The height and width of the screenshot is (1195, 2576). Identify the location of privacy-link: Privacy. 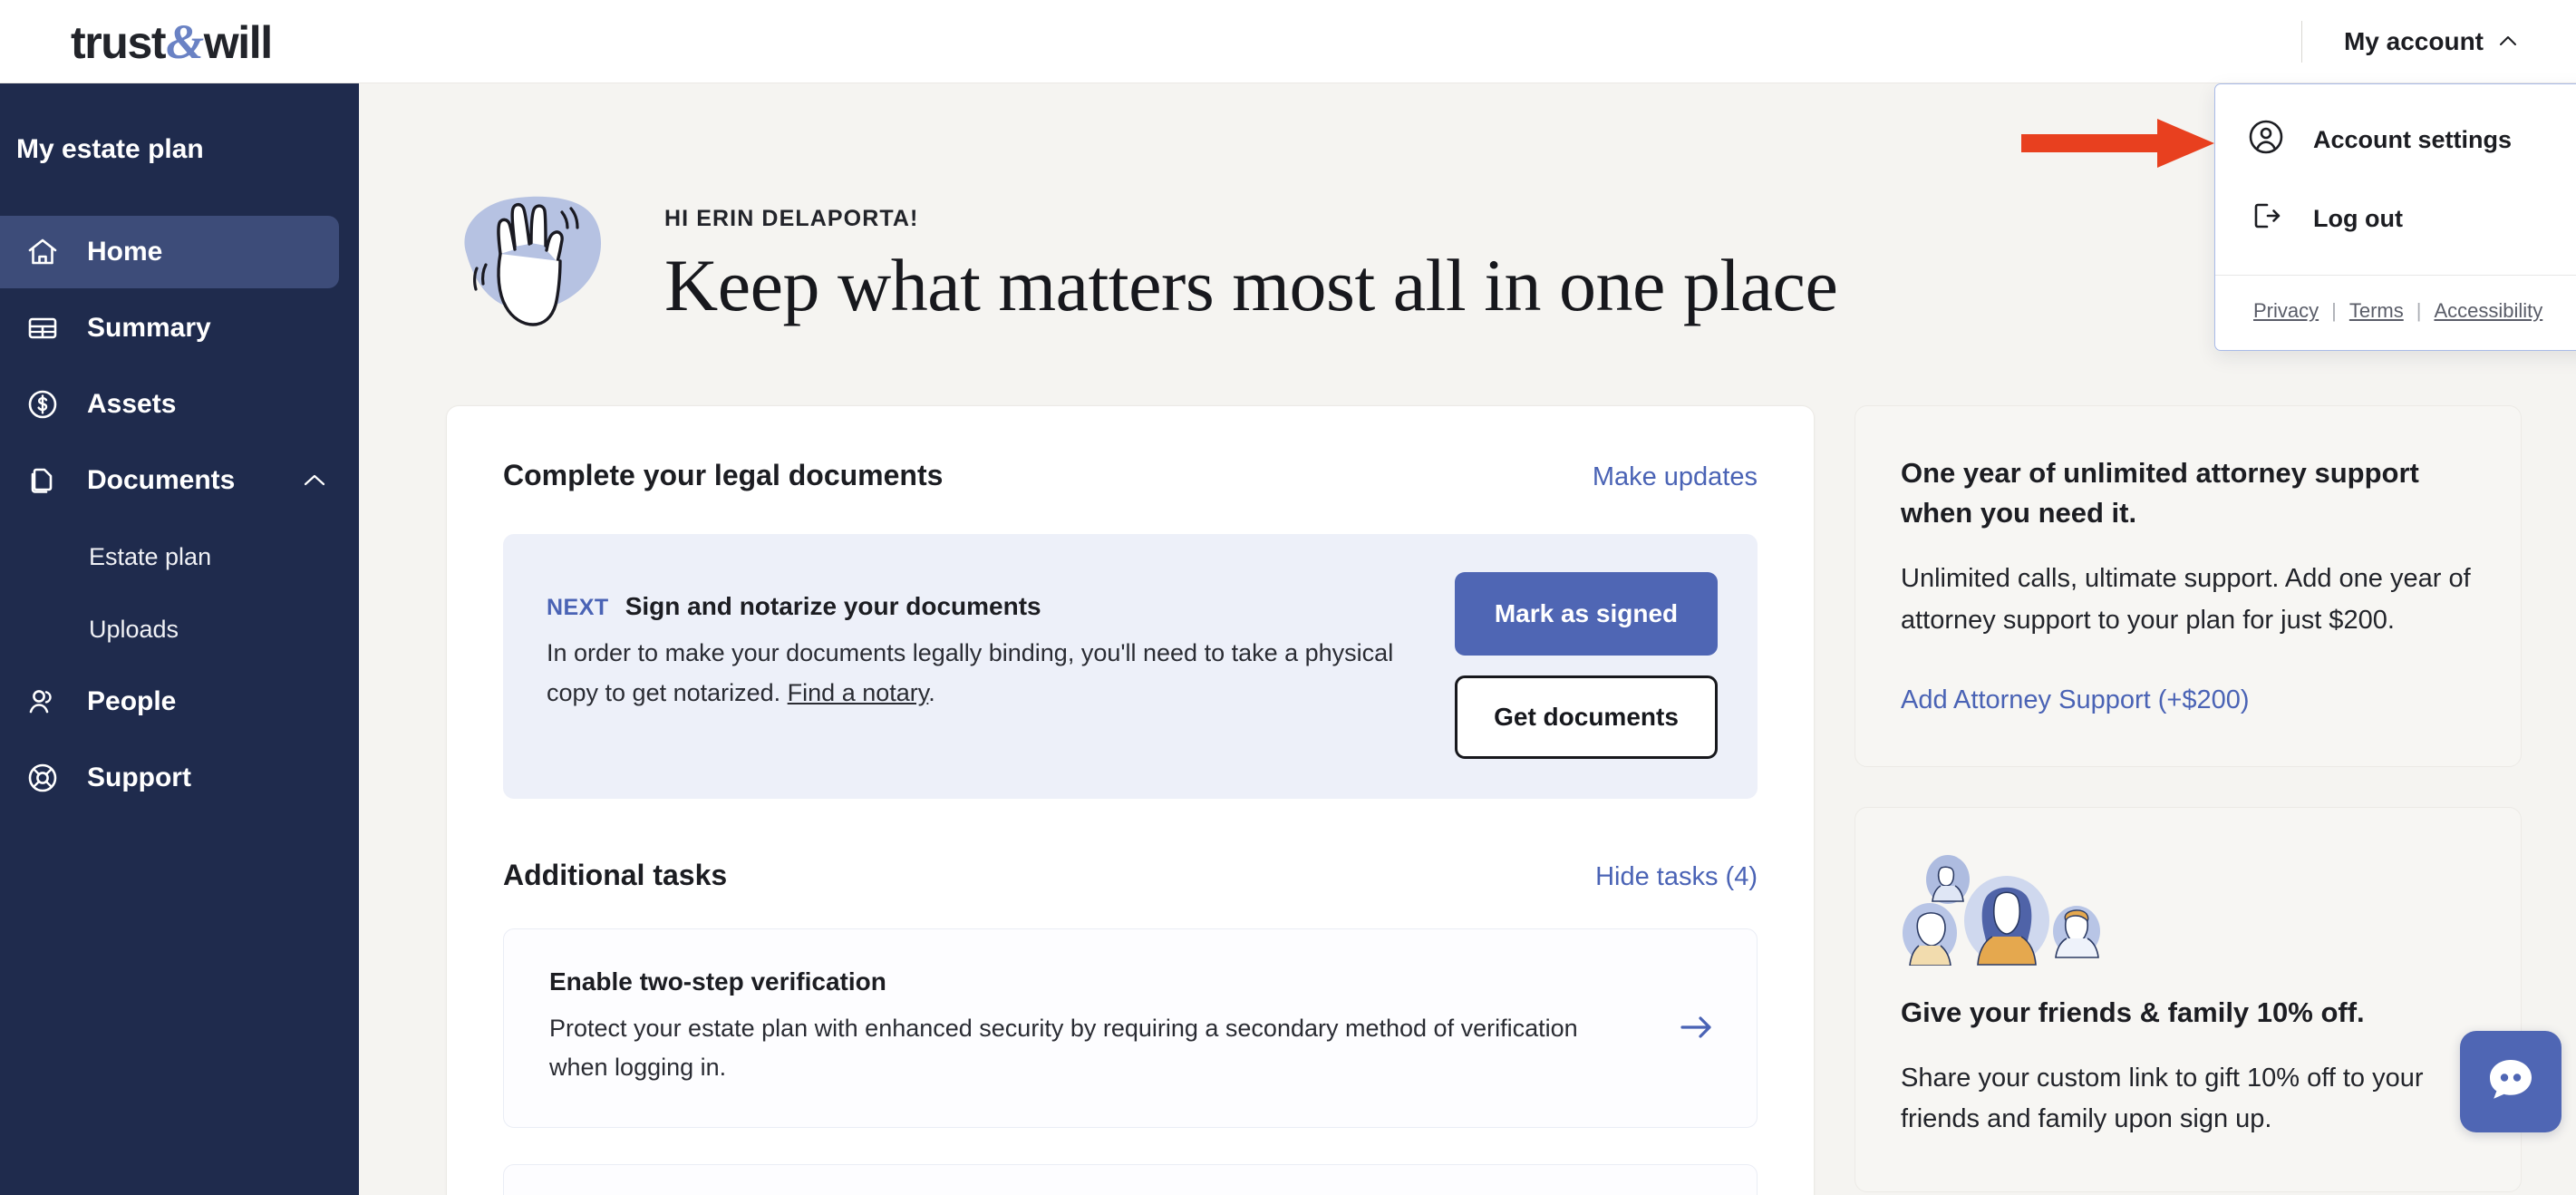
(2286, 311).